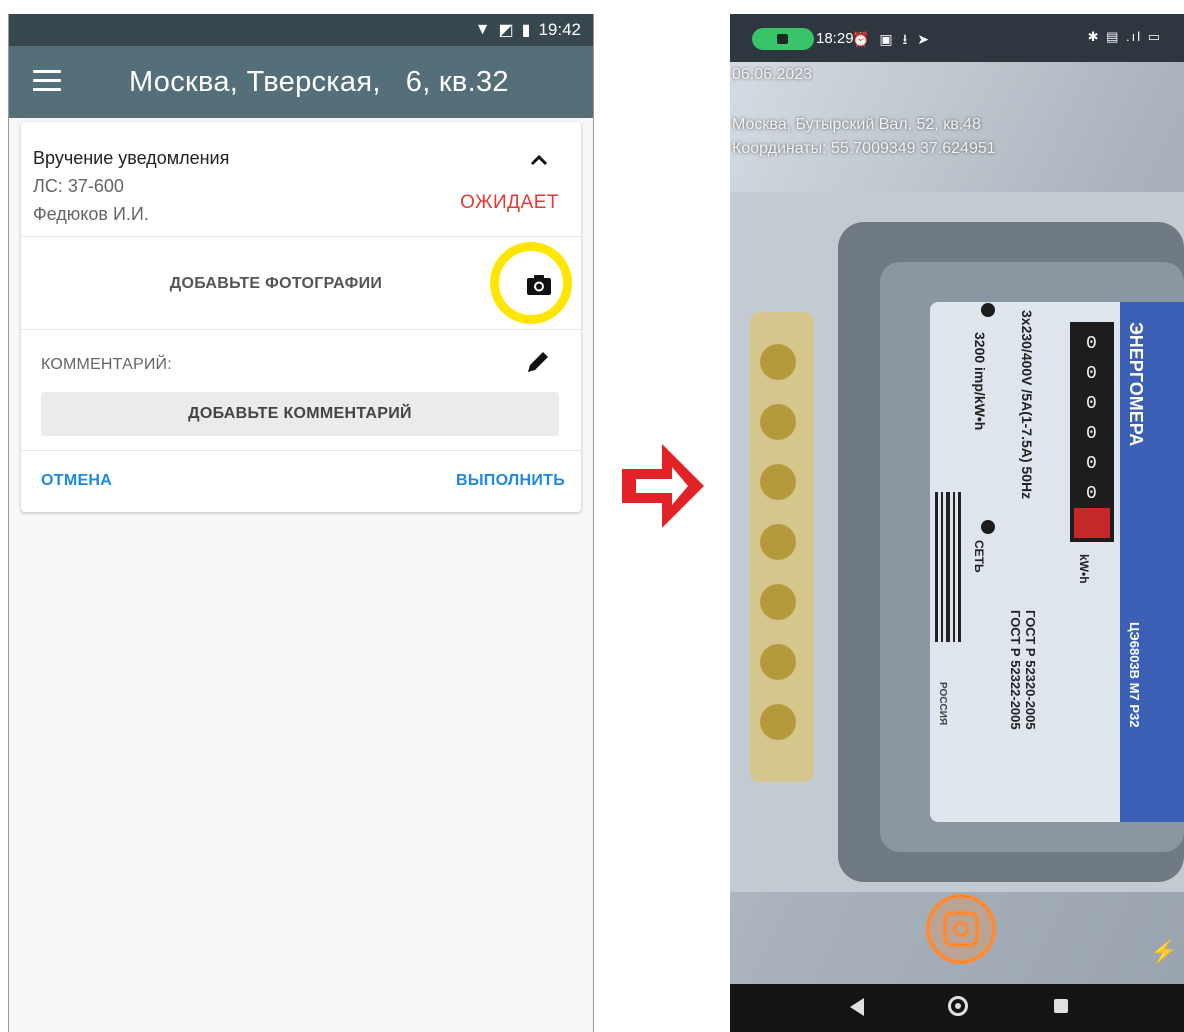 Image resolution: width=1184 pixels, height=1032 pixels. What do you see at coordinates (506, 30) in the screenshot?
I see `no-sim-icon: ◩` at bounding box center [506, 30].